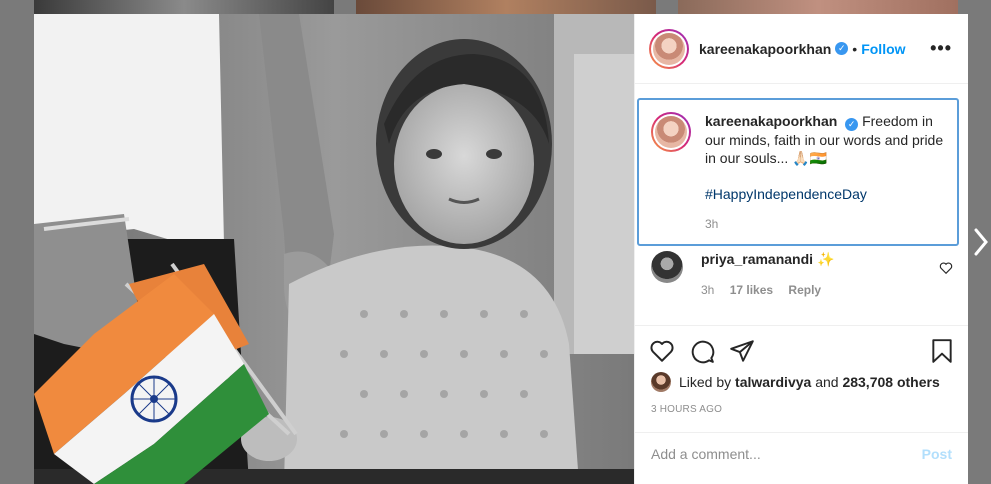 The height and width of the screenshot is (484, 991). Describe the element at coordinates (707, 382) in the screenshot. I see `likes-prefix: Liked by` at that location.